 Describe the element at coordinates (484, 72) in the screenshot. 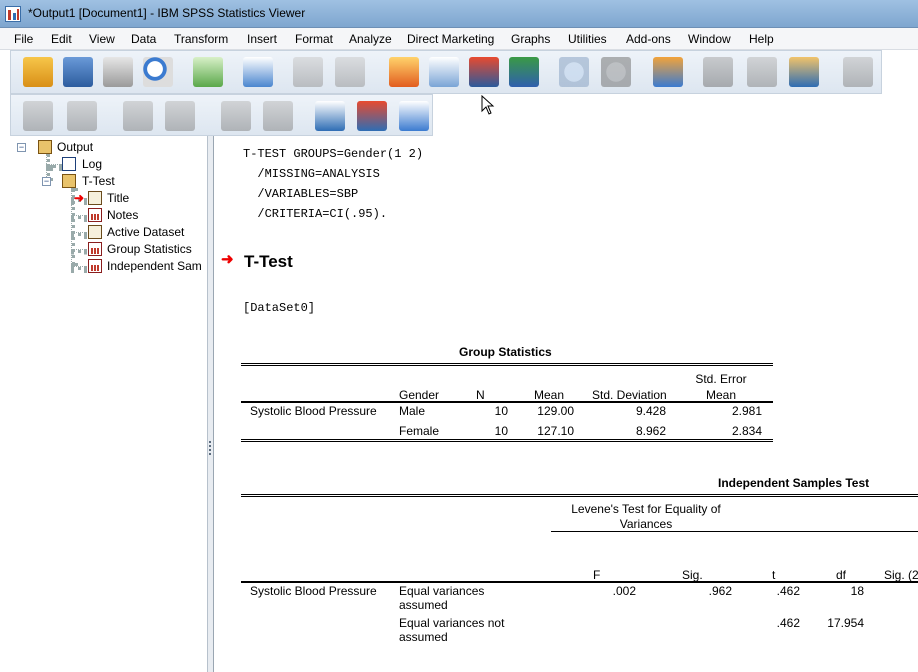

I see `goto-variable-icon` at that location.